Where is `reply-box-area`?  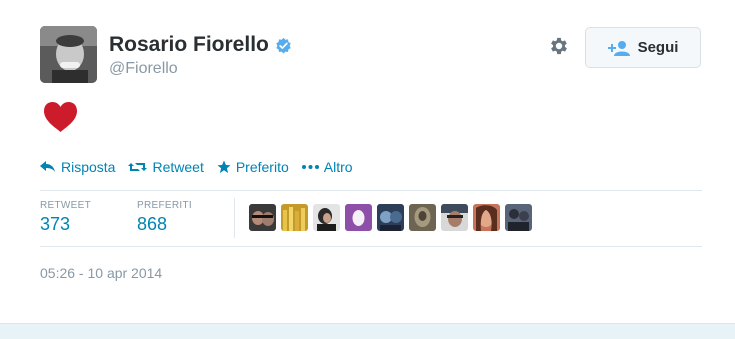
reply-box-area is located at coordinates (367, 331).